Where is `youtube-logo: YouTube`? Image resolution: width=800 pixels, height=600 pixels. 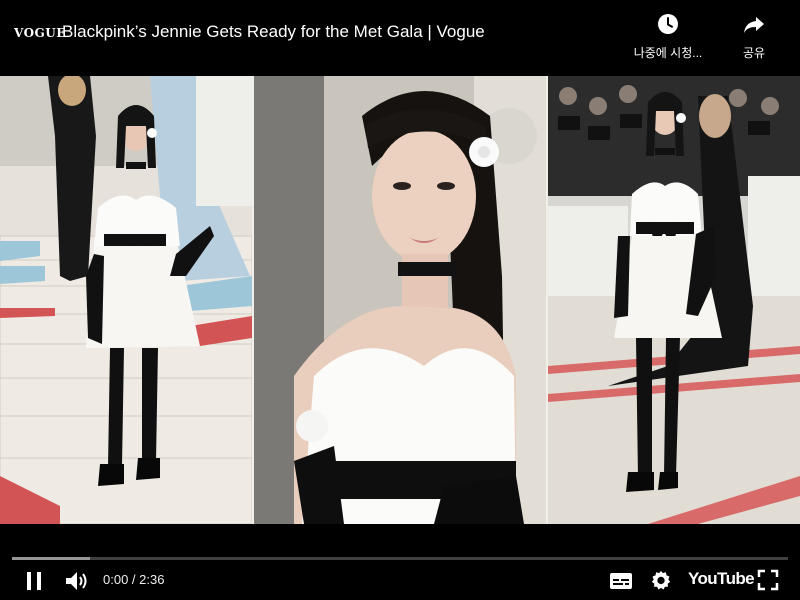 youtube-logo: YouTube is located at coordinates (721, 579).